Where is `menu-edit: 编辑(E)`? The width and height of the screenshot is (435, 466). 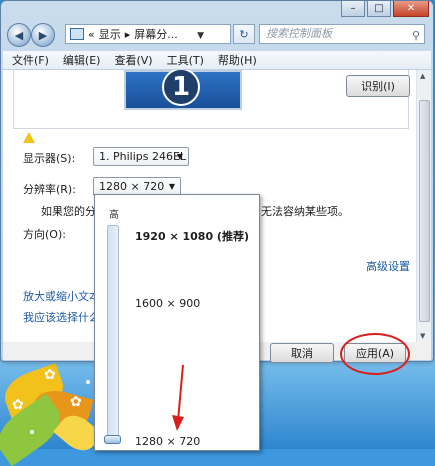 menu-edit: 编辑(E) is located at coordinates (82, 60).